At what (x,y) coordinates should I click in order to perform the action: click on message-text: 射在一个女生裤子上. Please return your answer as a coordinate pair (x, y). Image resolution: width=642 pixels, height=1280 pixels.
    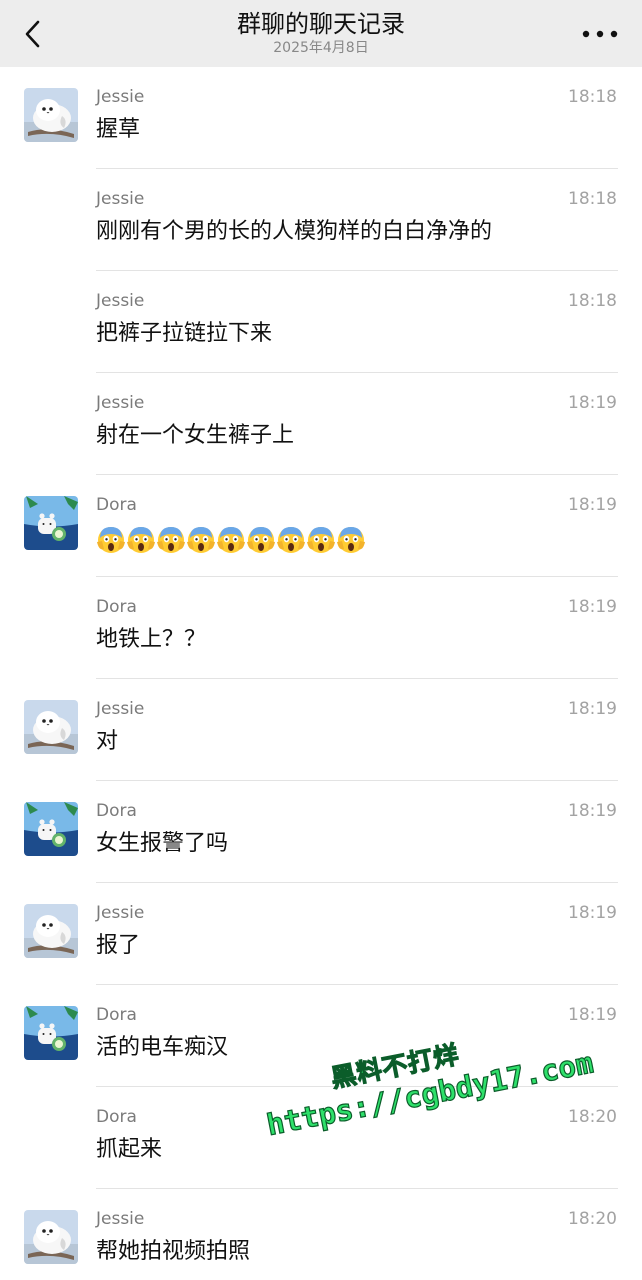
    Looking at the image, I should click on (195, 435).